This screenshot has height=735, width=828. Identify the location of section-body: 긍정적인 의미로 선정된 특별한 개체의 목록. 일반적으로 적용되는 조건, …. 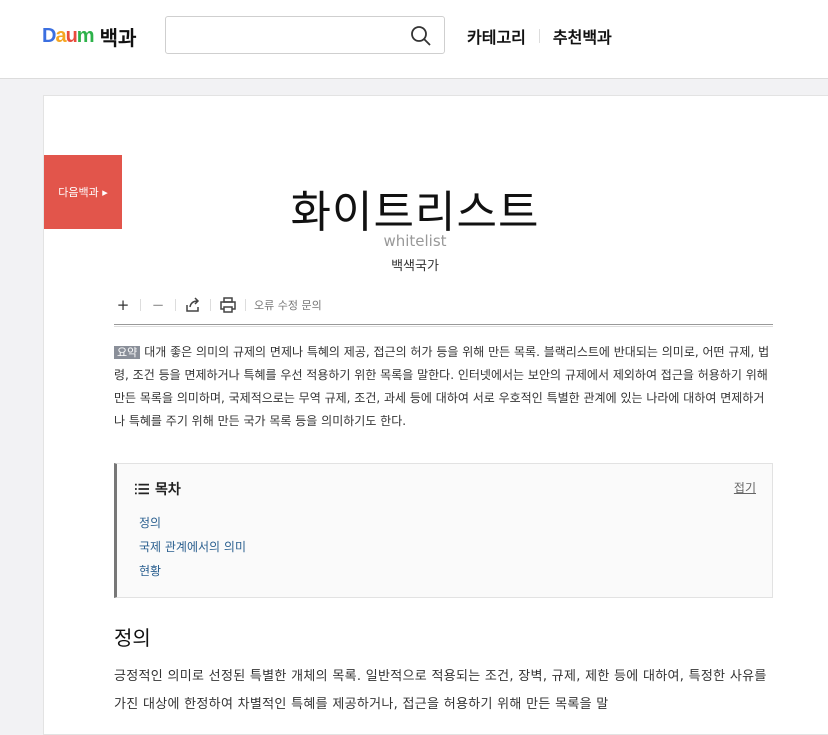
(440, 690).